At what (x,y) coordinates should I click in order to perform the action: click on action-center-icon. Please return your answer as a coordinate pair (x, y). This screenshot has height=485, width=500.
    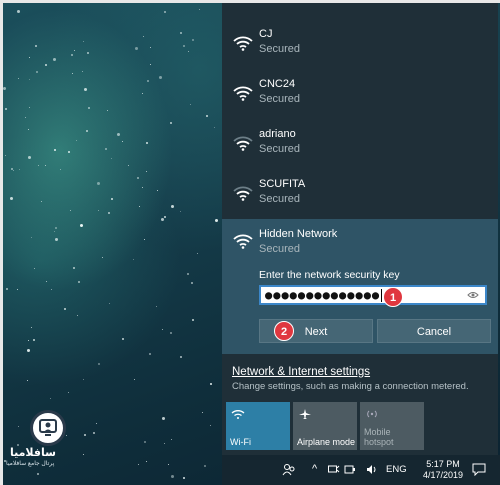
    Looking at the image, I should click on (479, 469).